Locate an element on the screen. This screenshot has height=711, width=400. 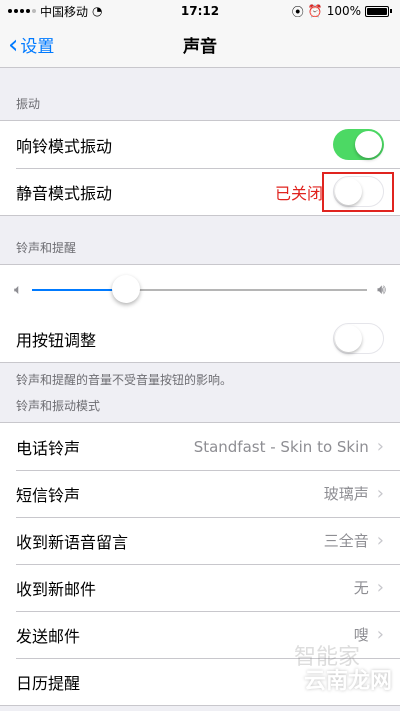
row-text-tone: 短信铃声 玻璃声 › is located at coordinates (200, 493).